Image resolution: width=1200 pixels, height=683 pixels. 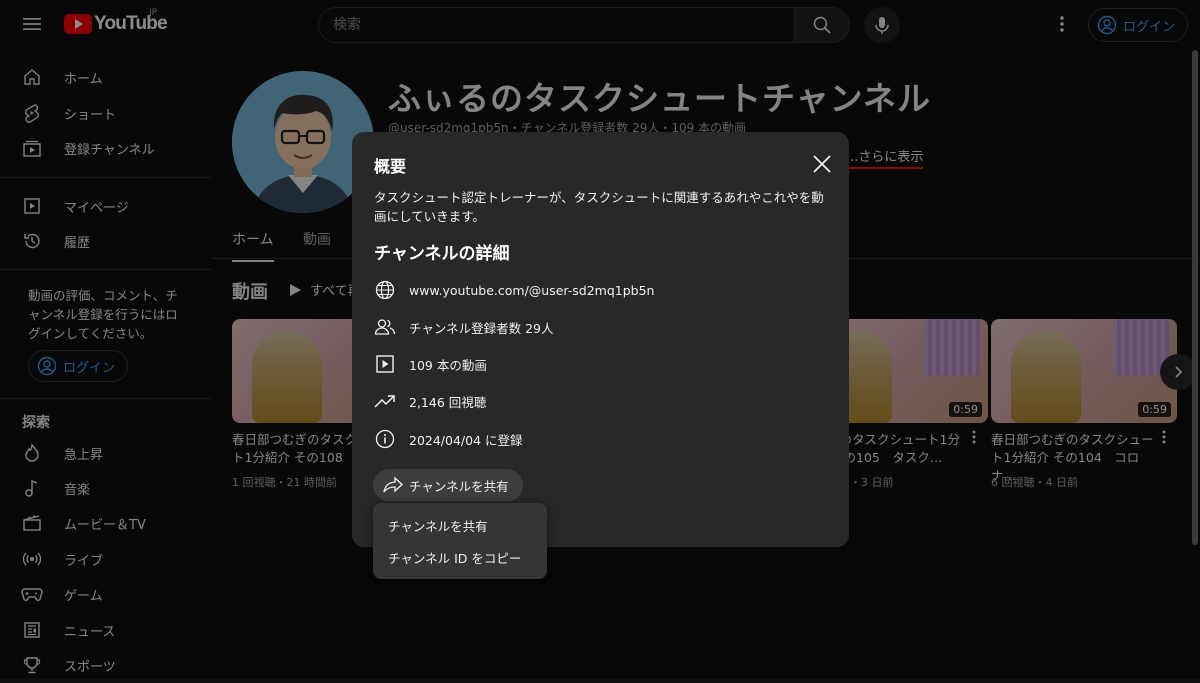 I want to click on share-menu: チャンネルを共有 チャンネル ID をコピー, so click(x=460, y=541).